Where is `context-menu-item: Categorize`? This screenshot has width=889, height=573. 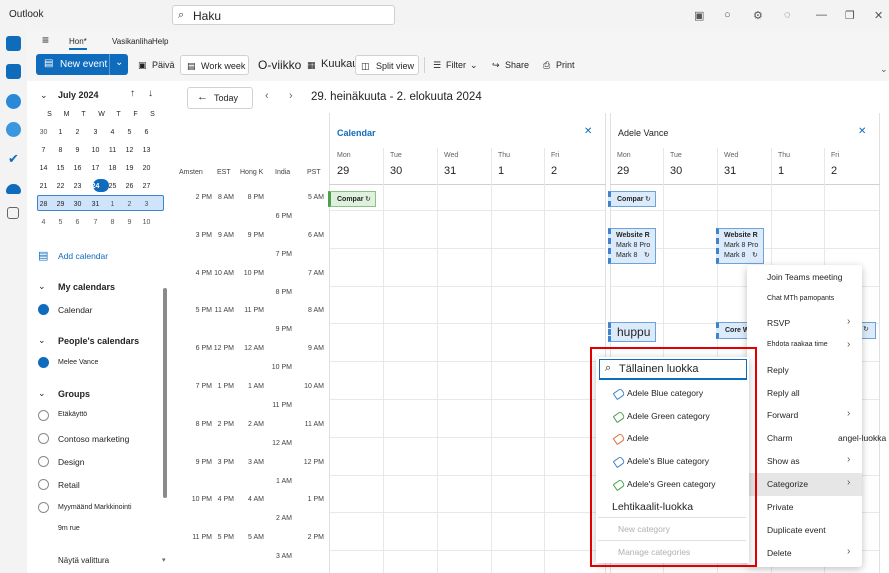
context-menu-item: Categorize is located at coordinates (787, 484).